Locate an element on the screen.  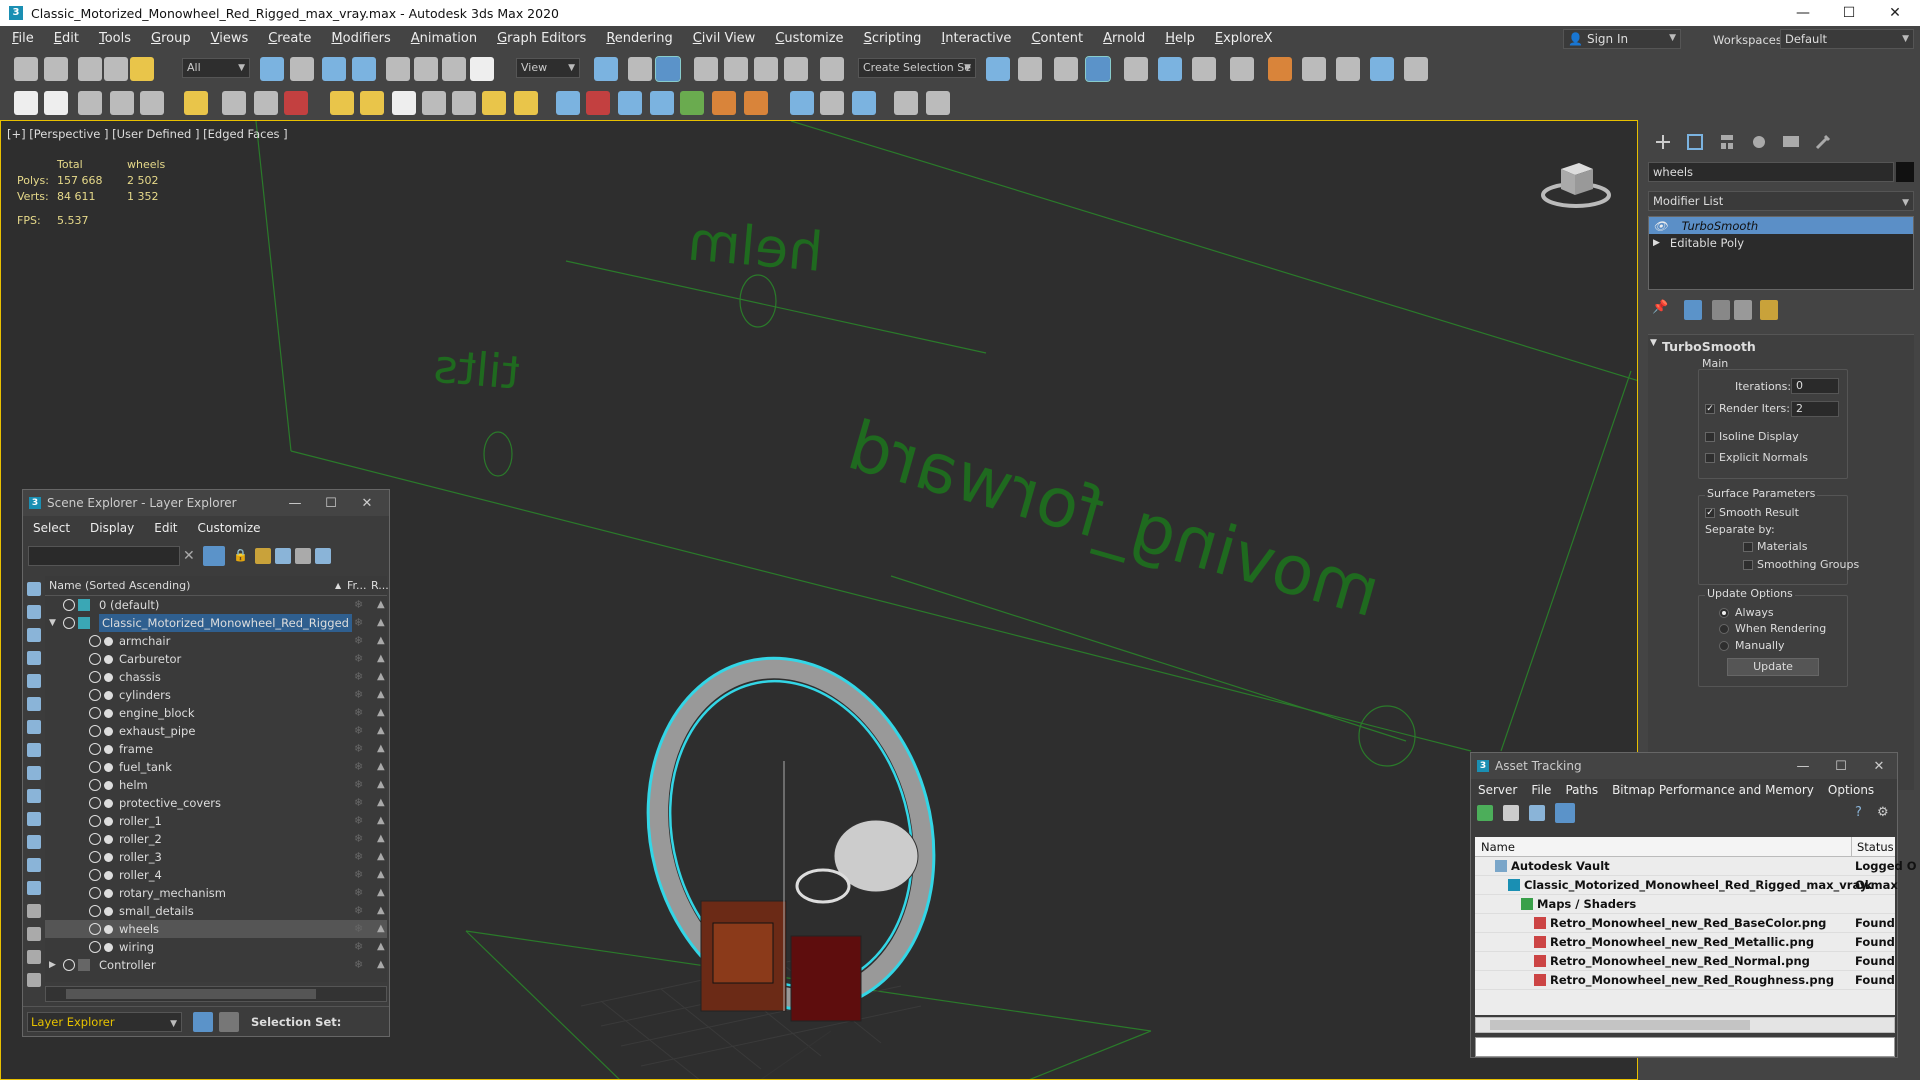
workspace-dropdown: Default ▼ is located at coordinates (1847, 39).